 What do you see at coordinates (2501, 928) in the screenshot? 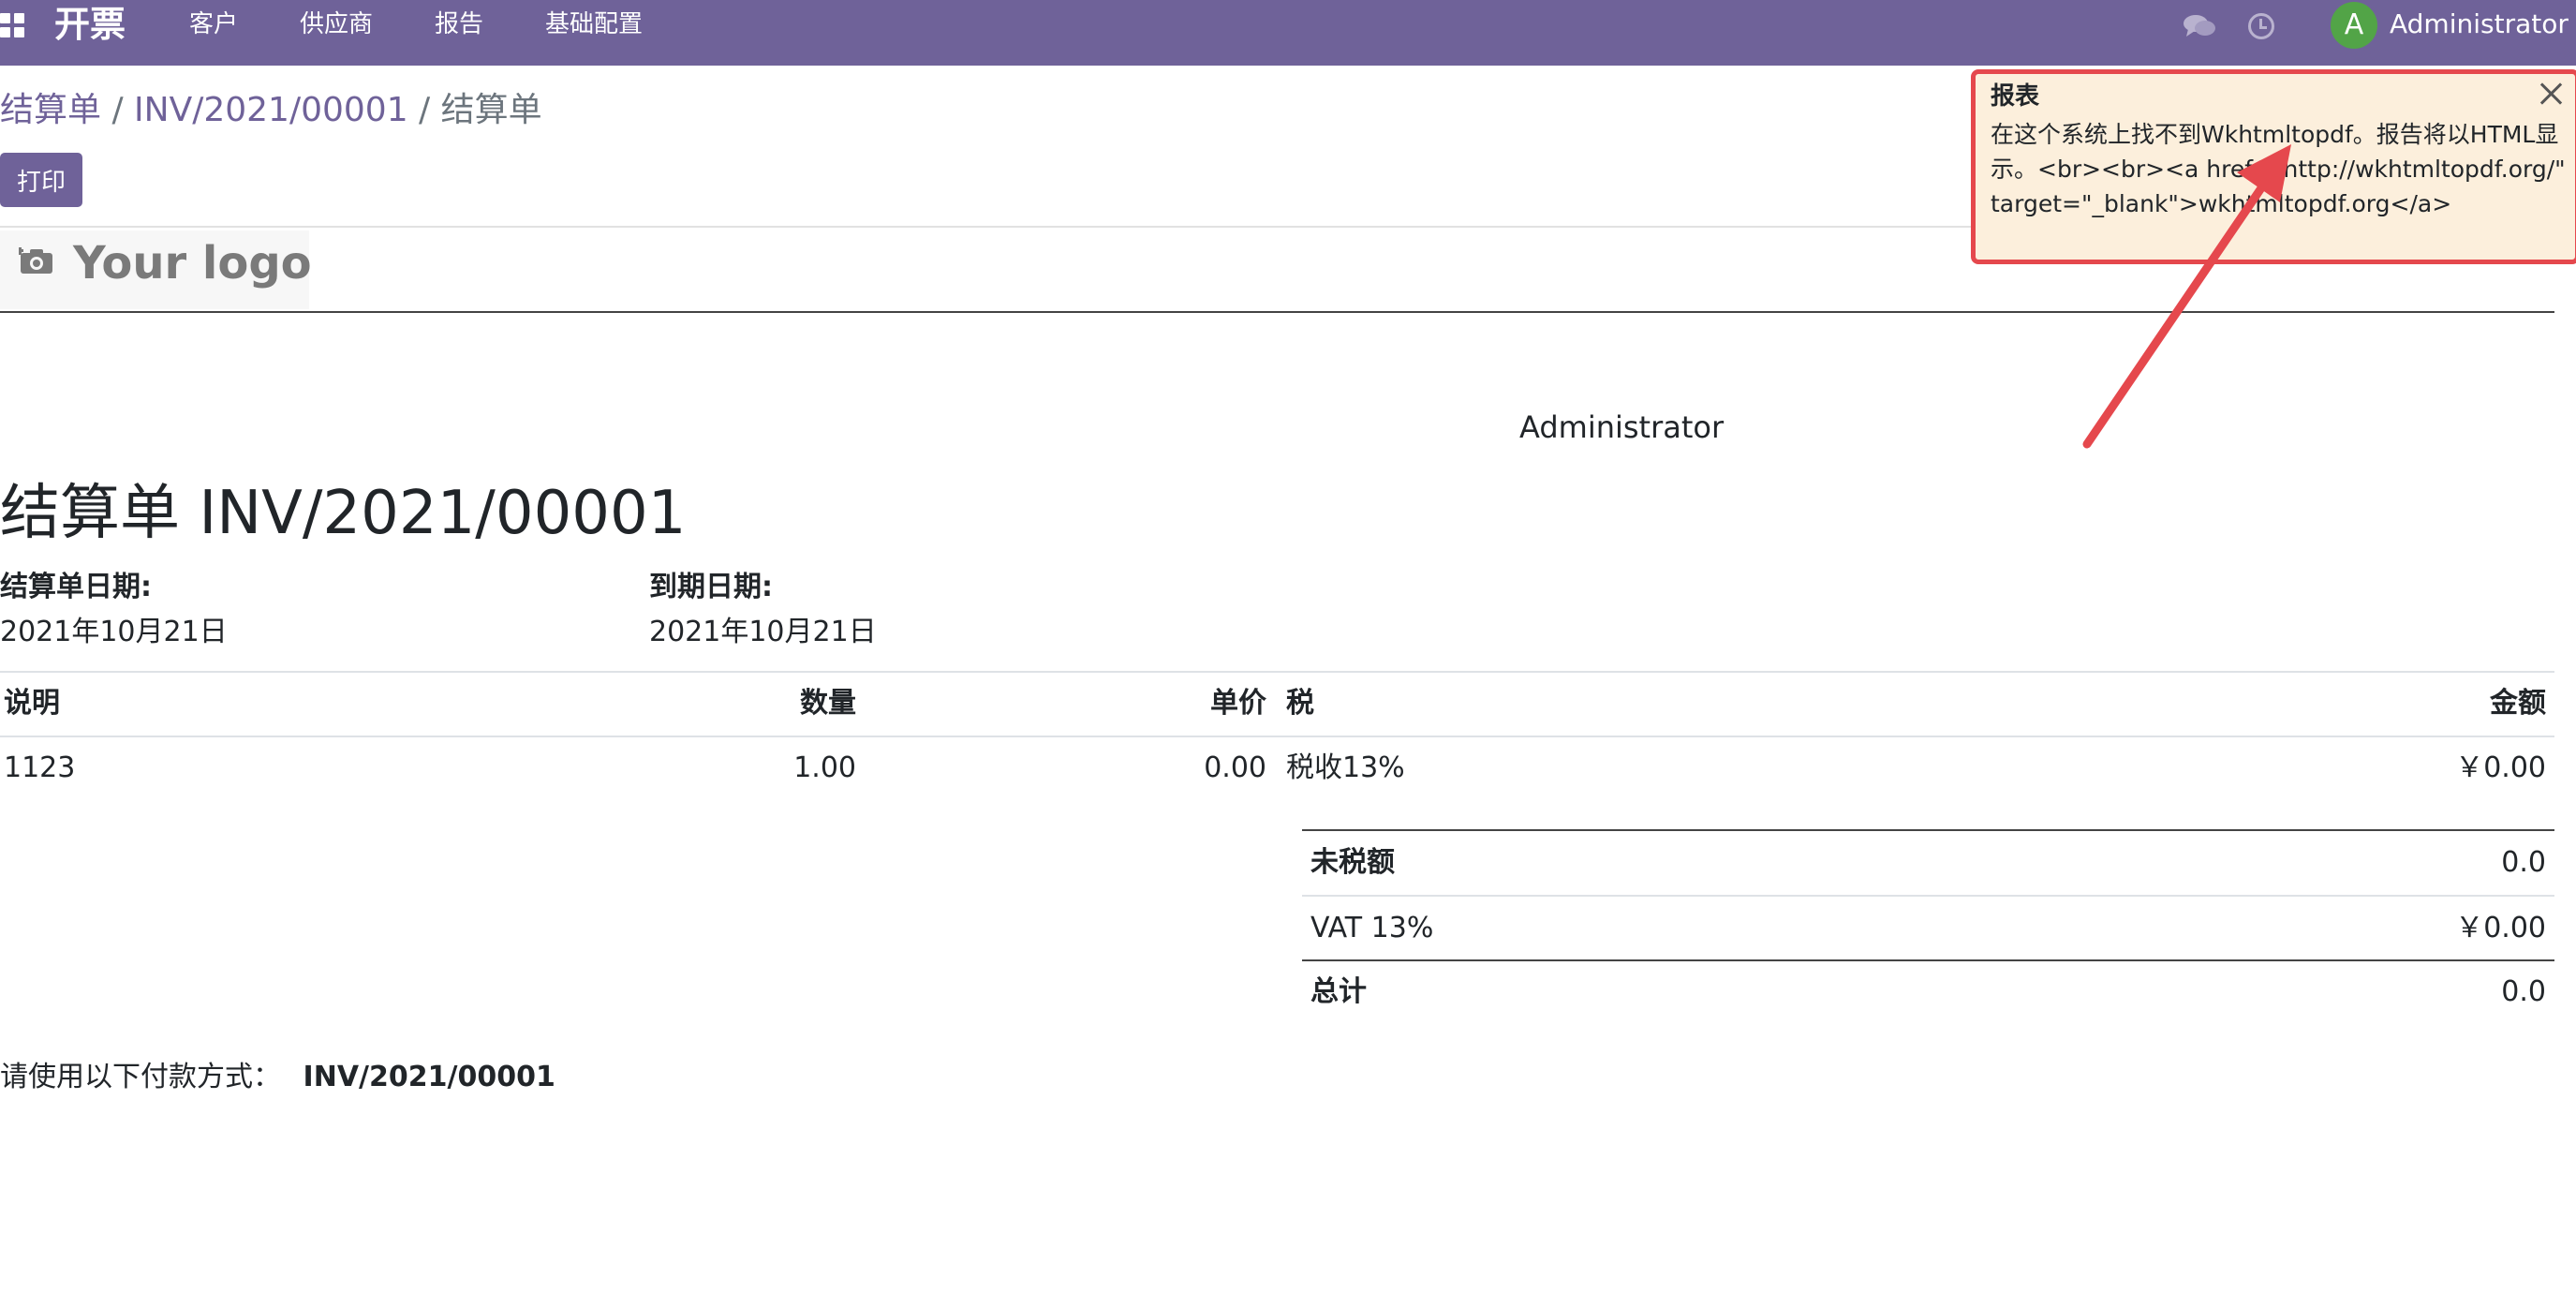
I see `vat-value: ￥0.00` at bounding box center [2501, 928].